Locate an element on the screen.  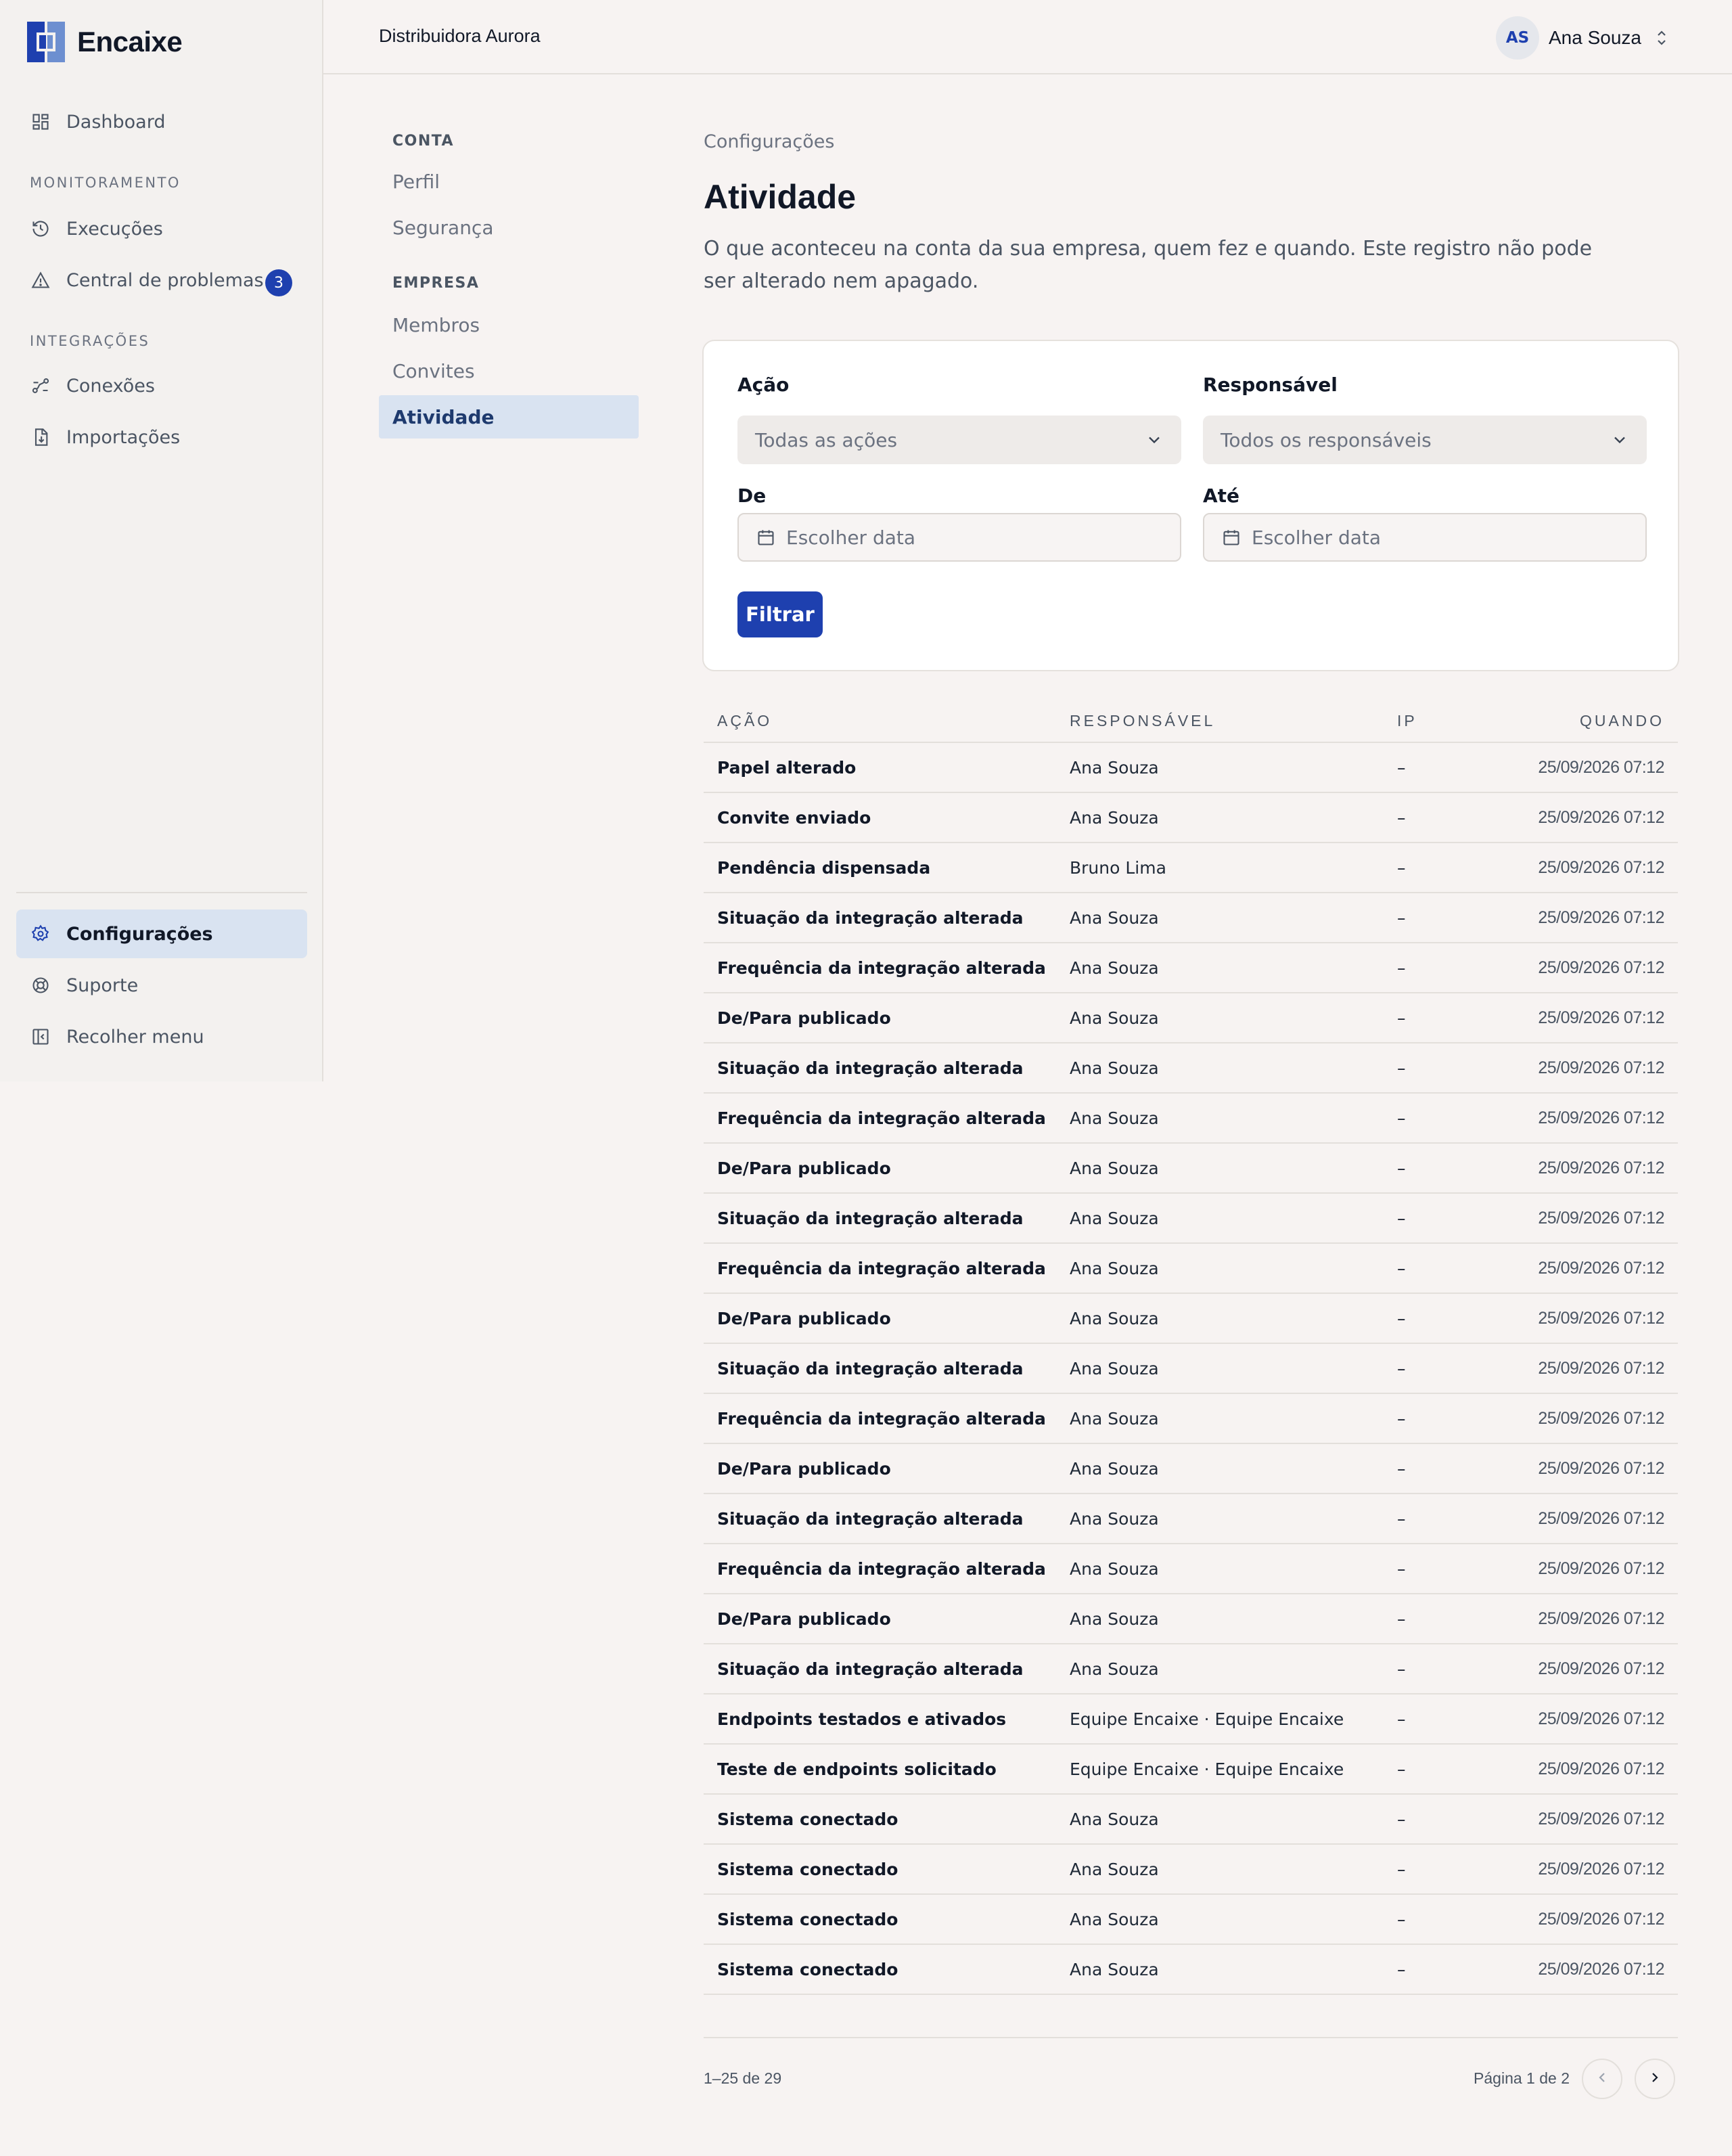
sidebar-item-executions: Execuções is located at coordinates (161, 228).